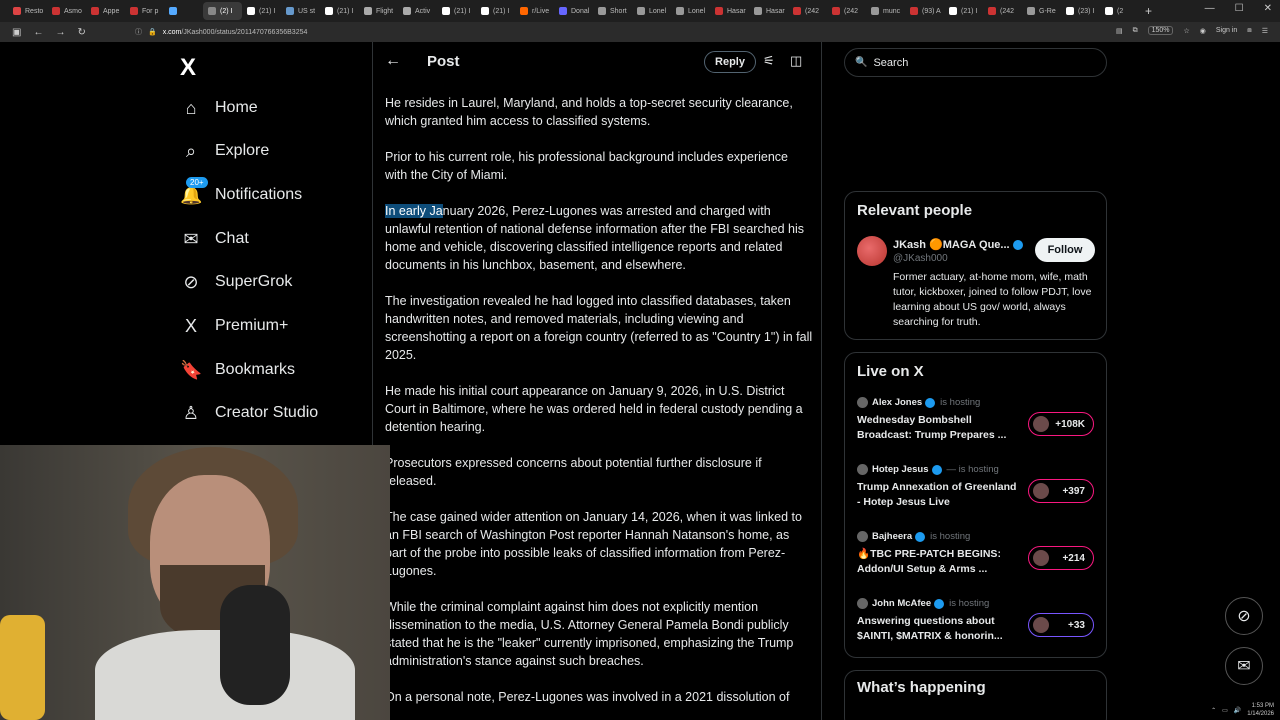 The height and width of the screenshot is (720, 1280). What do you see at coordinates (1041, 491) in the screenshot?
I see `listener-avatar` at bounding box center [1041, 491].